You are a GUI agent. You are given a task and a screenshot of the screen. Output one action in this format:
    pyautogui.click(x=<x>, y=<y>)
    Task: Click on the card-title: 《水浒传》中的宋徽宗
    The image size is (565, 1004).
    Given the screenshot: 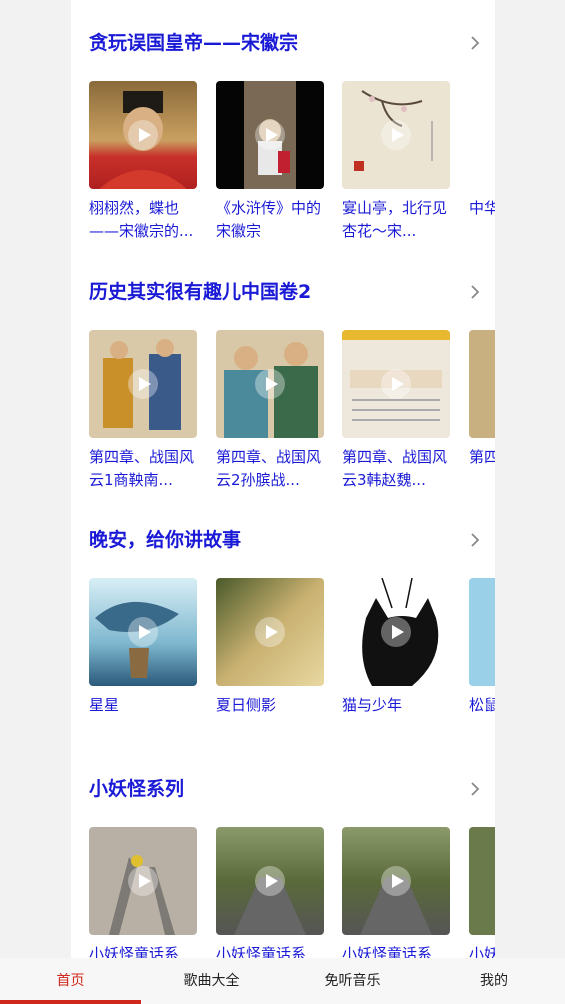 What is the action you would take?
    pyautogui.click(x=271, y=220)
    